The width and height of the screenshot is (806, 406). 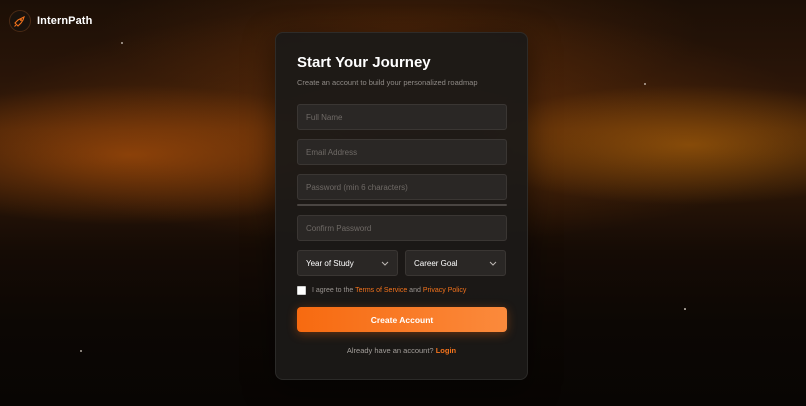 I want to click on agree-and: and, so click(x=415, y=290).